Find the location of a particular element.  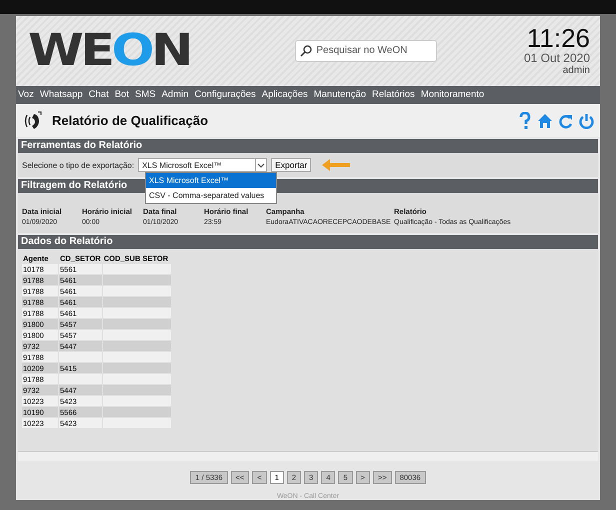

power-icon is located at coordinates (586, 120).